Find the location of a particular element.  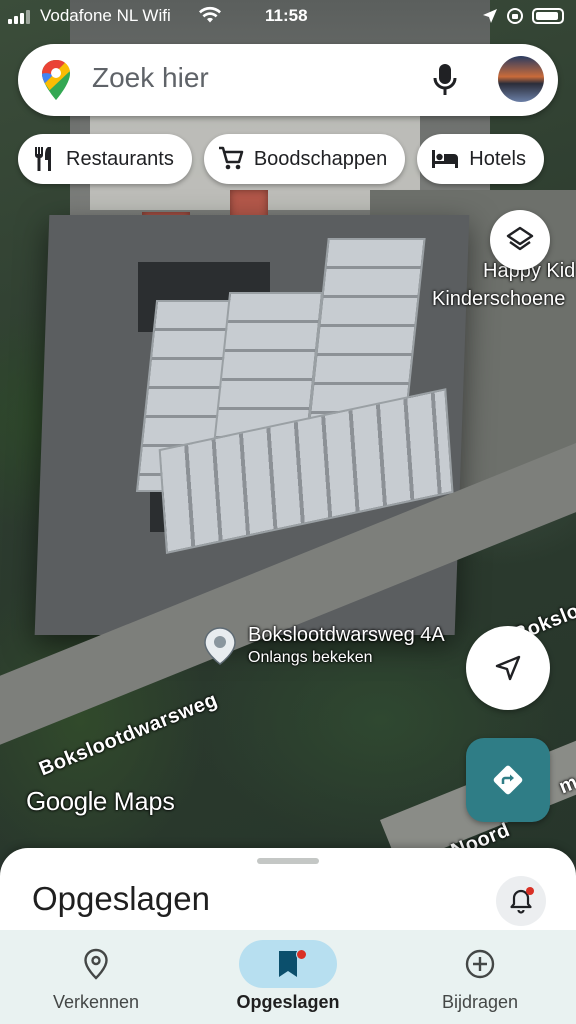

nav-item-contribute: Bijdragen is located at coordinates (480, 977).